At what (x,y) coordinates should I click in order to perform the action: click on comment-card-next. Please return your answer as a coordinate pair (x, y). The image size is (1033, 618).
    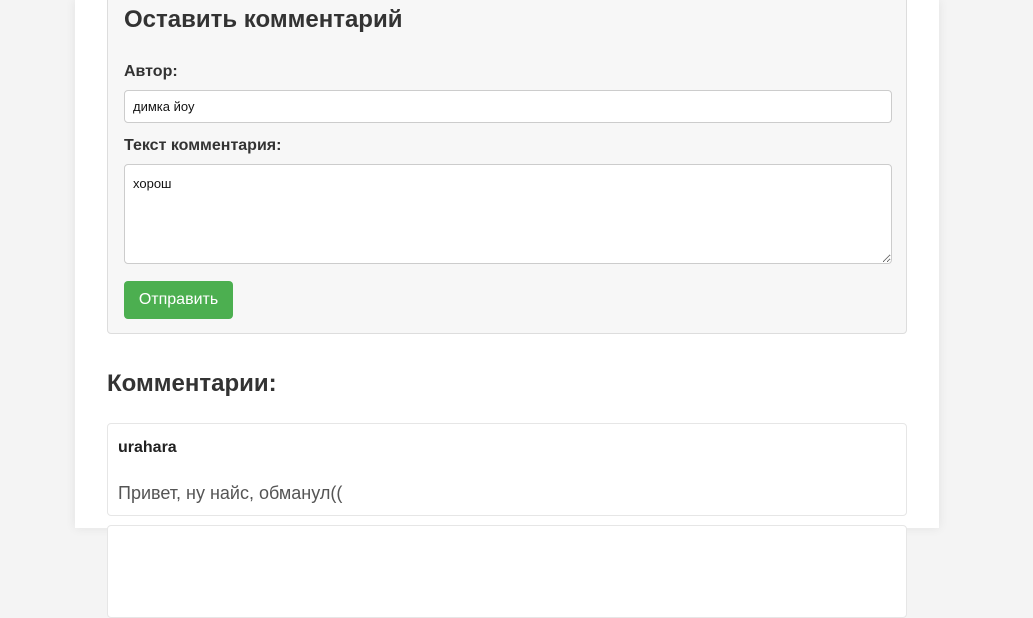
    Looking at the image, I should click on (507, 571).